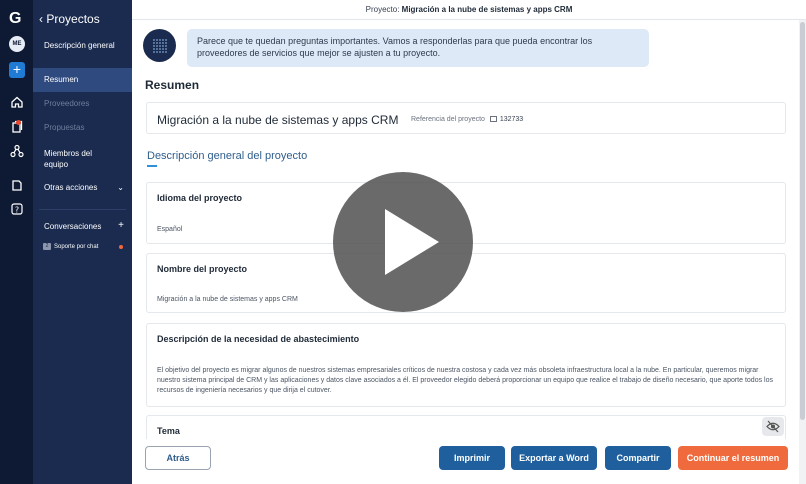 The height and width of the screenshot is (484, 806). Describe the element at coordinates (17, 185) in the screenshot. I see `files-icon` at that location.